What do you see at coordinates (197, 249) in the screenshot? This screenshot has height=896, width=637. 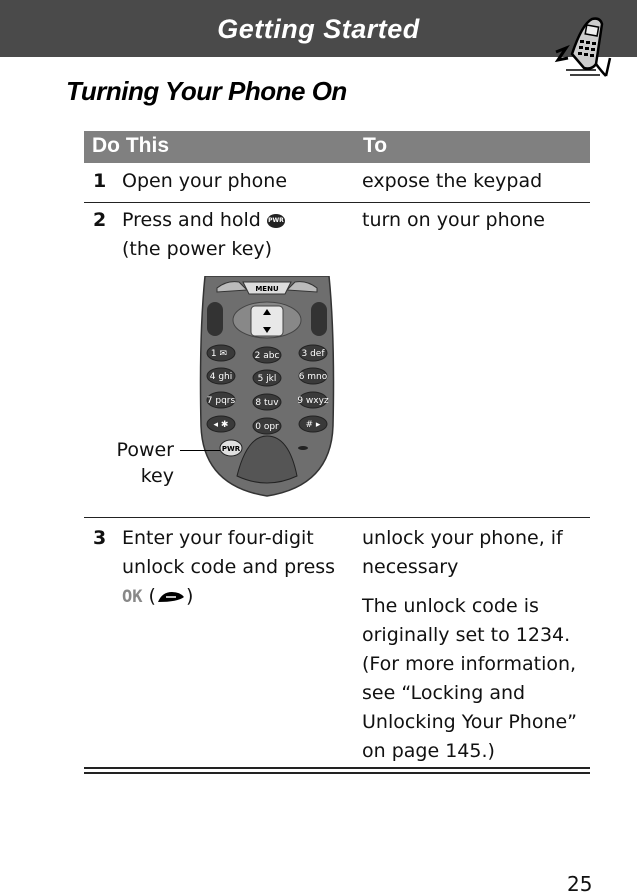 I see `step-action-line: (the power key)` at bounding box center [197, 249].